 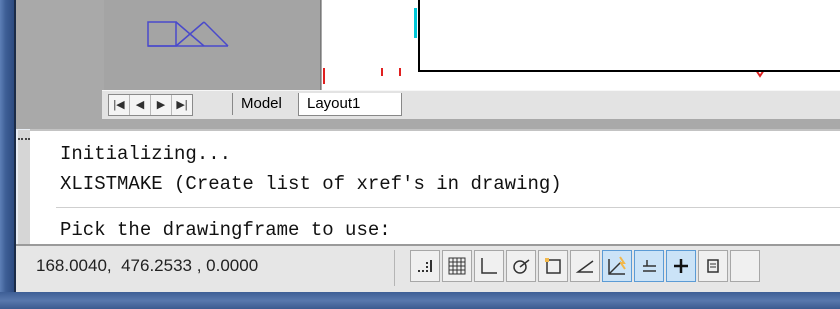 I want to click on 3d-object-snap-icon, so click(x=617, y=266).